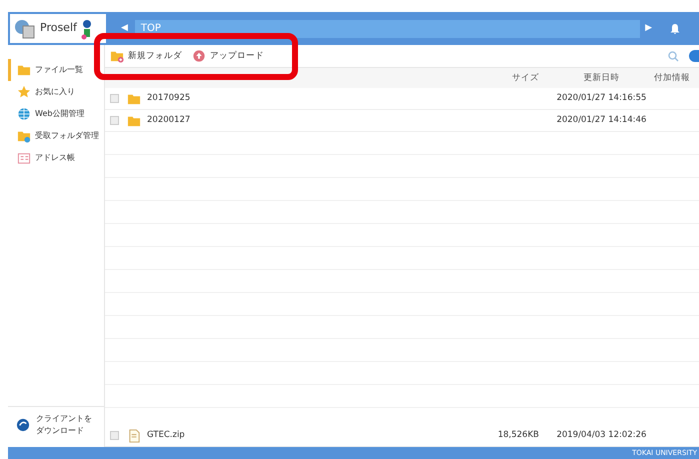 The height and width of the screenshot is (459, 699). What do you see at coordinates (56, 92) in the screenshot?
I see `sidebar-item: お気に入り` at bounding box center [56, 92].